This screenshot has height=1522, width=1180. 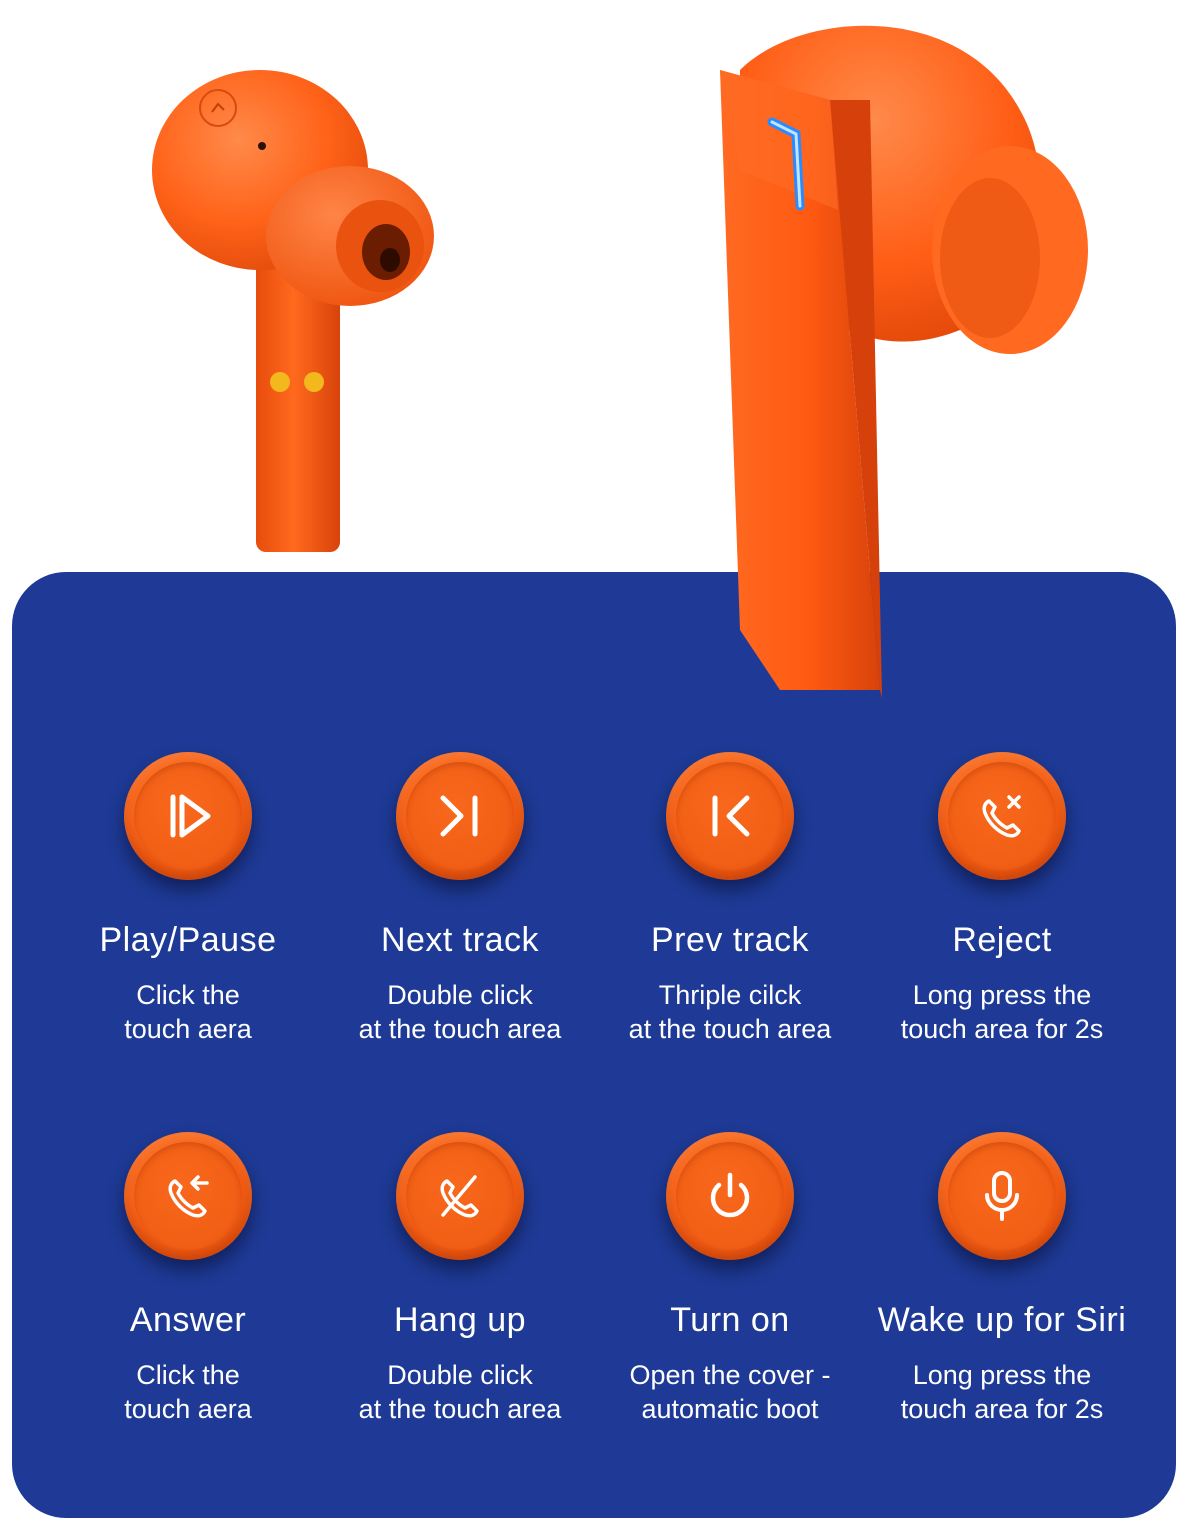 I want to click on play-pause-button, so click(x=188, y=816).